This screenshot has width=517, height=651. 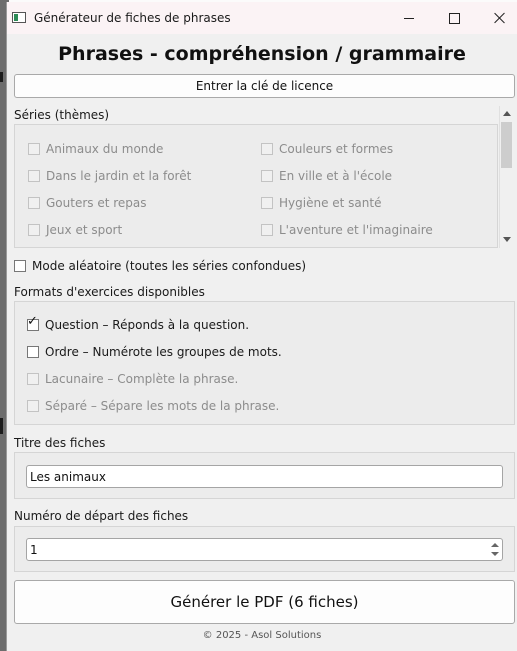 I want to click on license-button: Entrer la clé de licence, so click(x=264, y=86).